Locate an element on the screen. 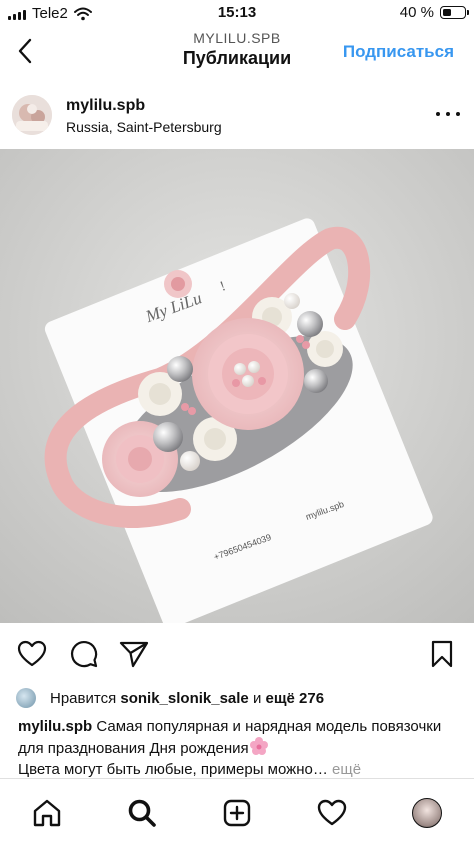 Image resolution: width=474 pixels, height=843 pixels. plus-square-icon is located at coordinates (237, 813).